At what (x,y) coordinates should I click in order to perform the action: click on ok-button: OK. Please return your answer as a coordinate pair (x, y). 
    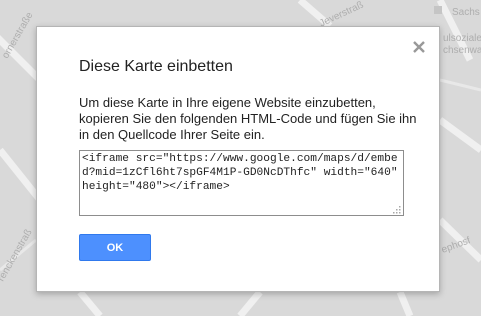
    Looking at the image, I should click on (115, 247).